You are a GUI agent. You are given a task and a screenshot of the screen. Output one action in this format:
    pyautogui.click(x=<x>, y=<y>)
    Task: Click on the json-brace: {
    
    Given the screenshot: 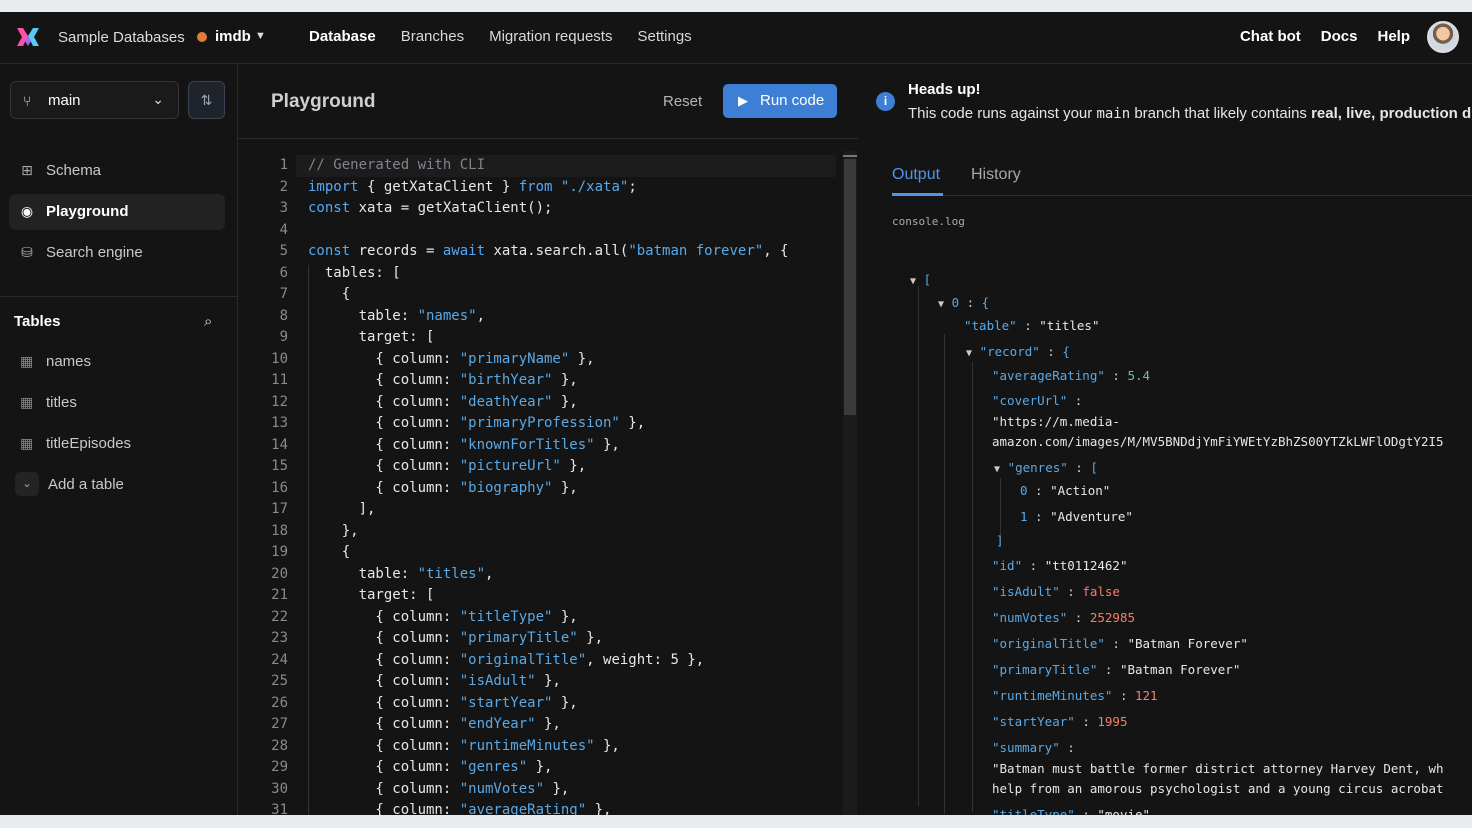 What is the action you would take?
    pyautogui.click(x=985, y=302)
    